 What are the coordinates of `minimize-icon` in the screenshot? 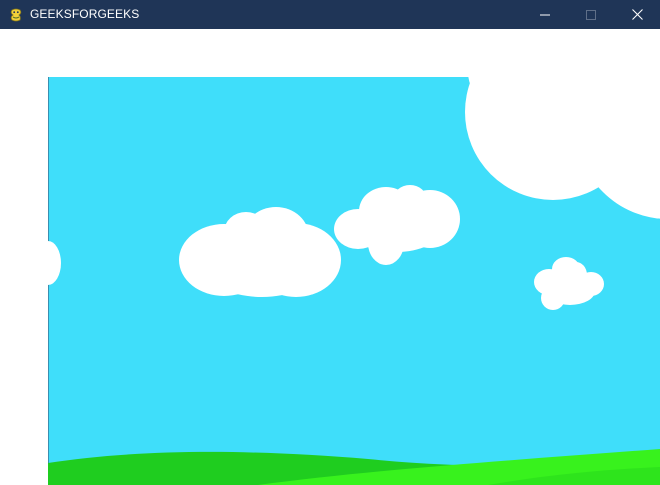 It's located at (545, 14).